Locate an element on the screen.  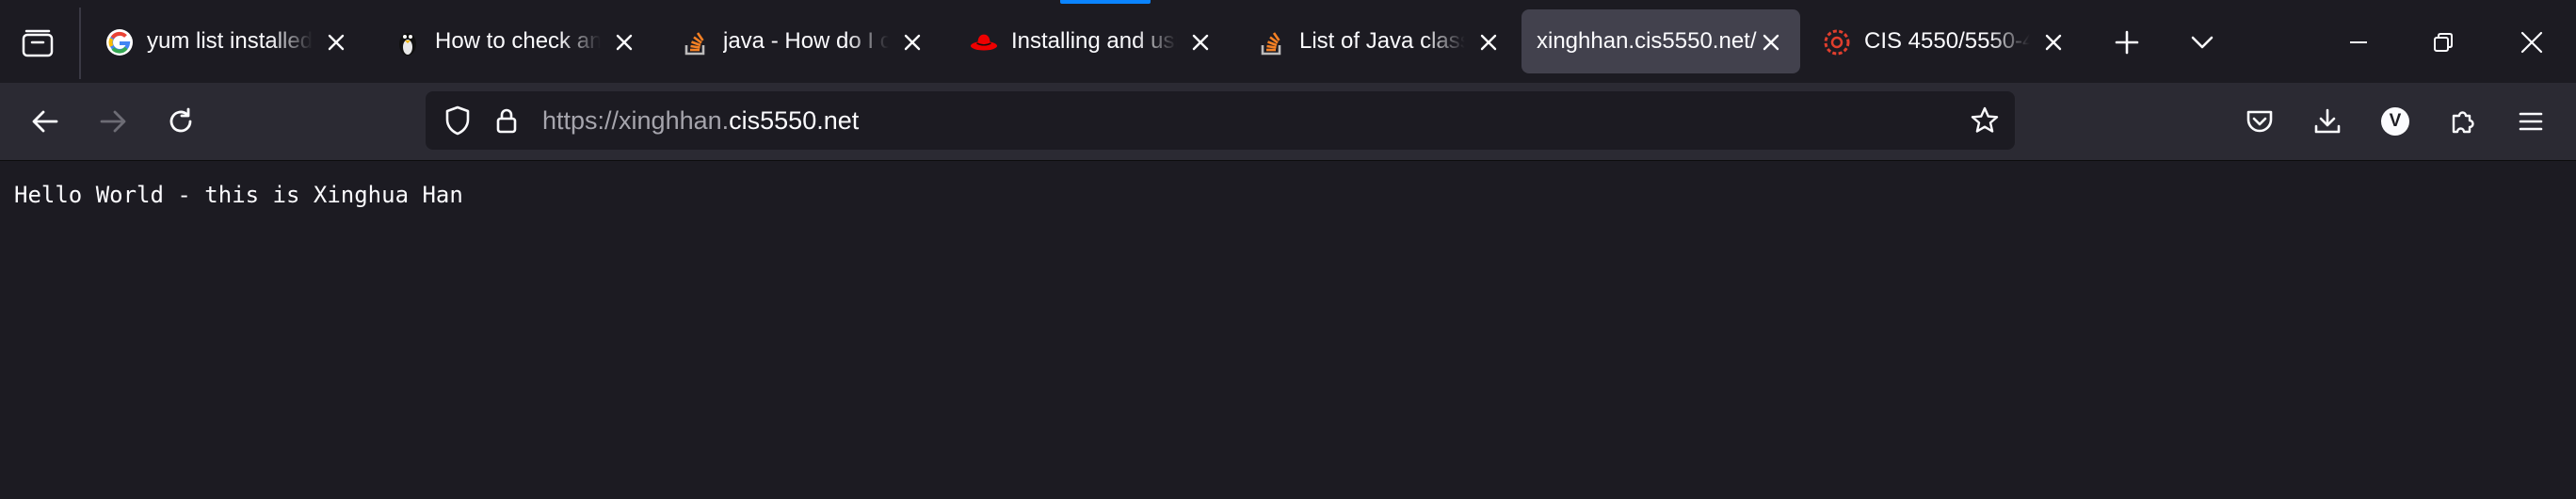
application-menu-button is located at coordinates (2530, 122).